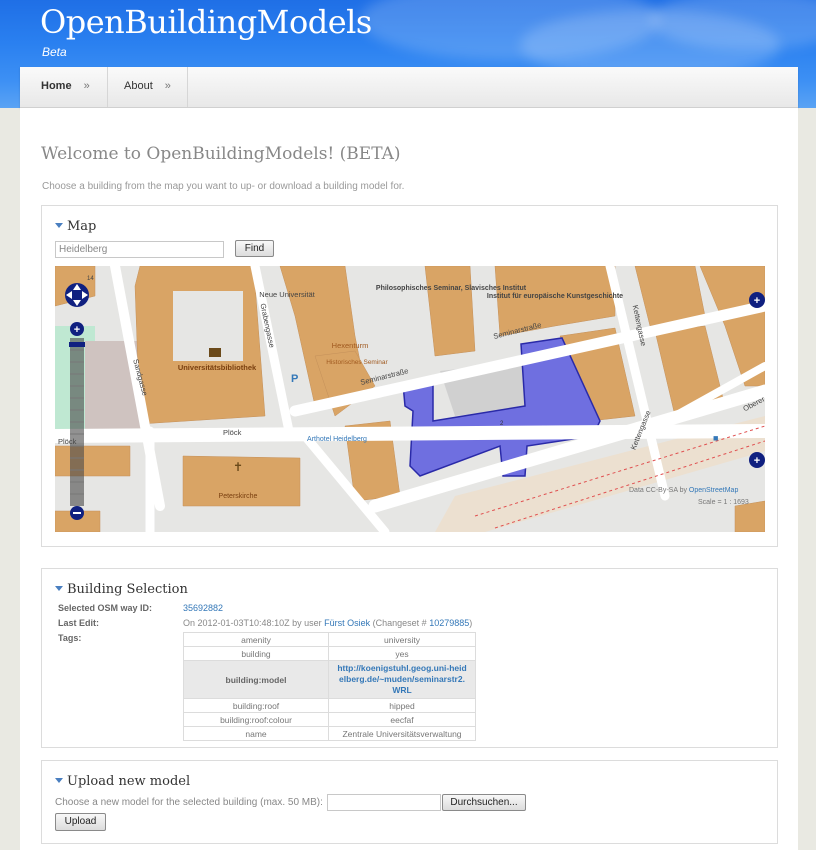 The width and height of the screenshot is (816, 850). Describe the element at coordinates (138, 86) in the screenshot. I see `nav-about-label: About` at that location.